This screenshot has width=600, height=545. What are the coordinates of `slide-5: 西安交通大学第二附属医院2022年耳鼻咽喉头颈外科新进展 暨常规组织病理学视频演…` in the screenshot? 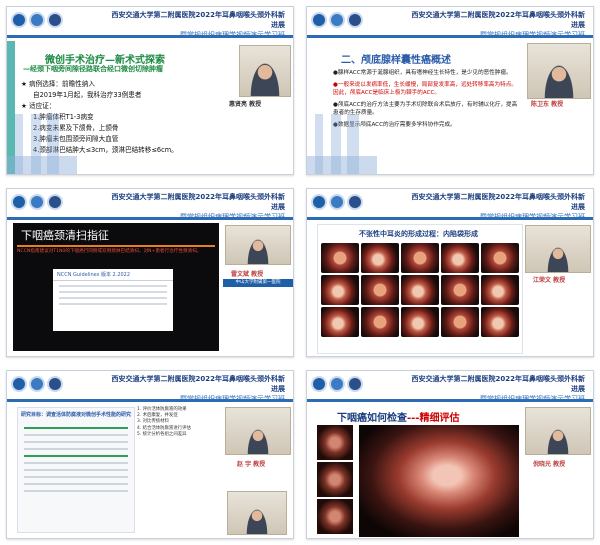 It's located at (150, 454).